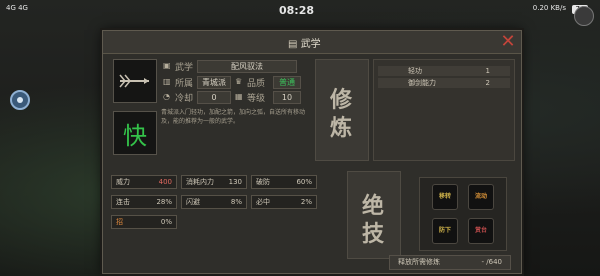  I want to click on list-item: 御剑能力 2, so click(444, 83).